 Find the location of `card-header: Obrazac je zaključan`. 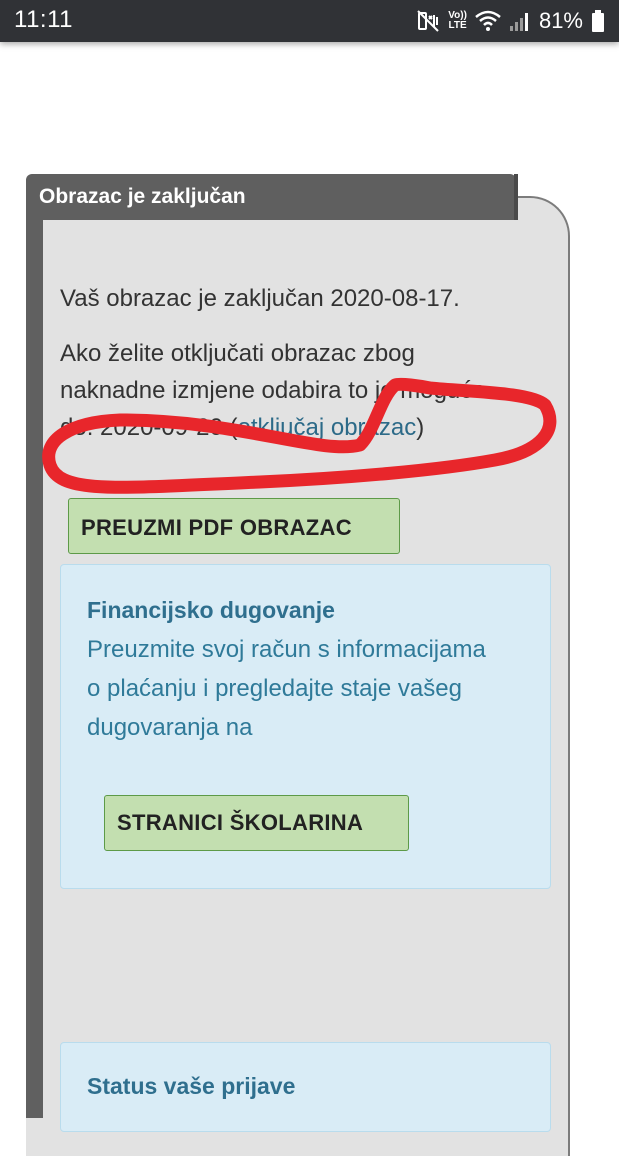

card-header: Obrazac je zaključan is located at coordinates (272, 197).